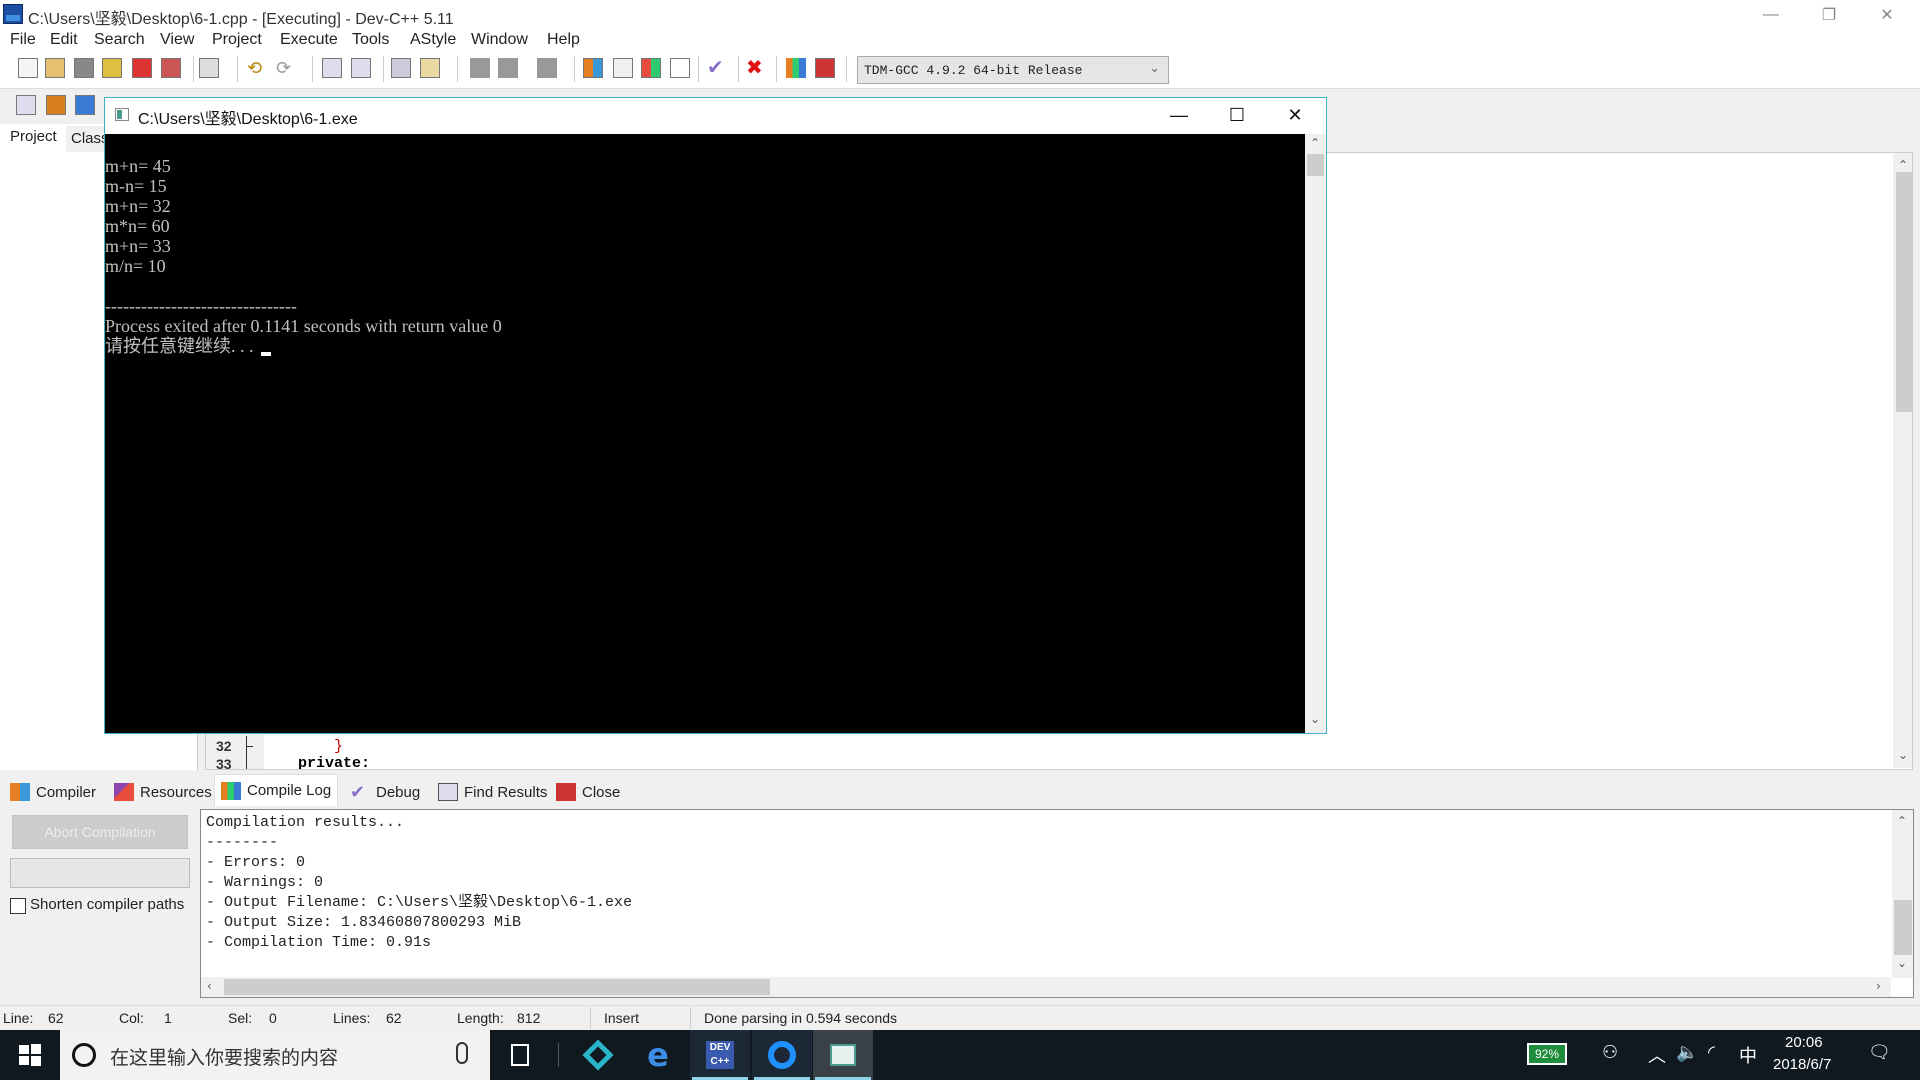  Describe the element at coordinates (1237, 115) in the screenshot. I see `console-maximize-button: ☐` at that location.